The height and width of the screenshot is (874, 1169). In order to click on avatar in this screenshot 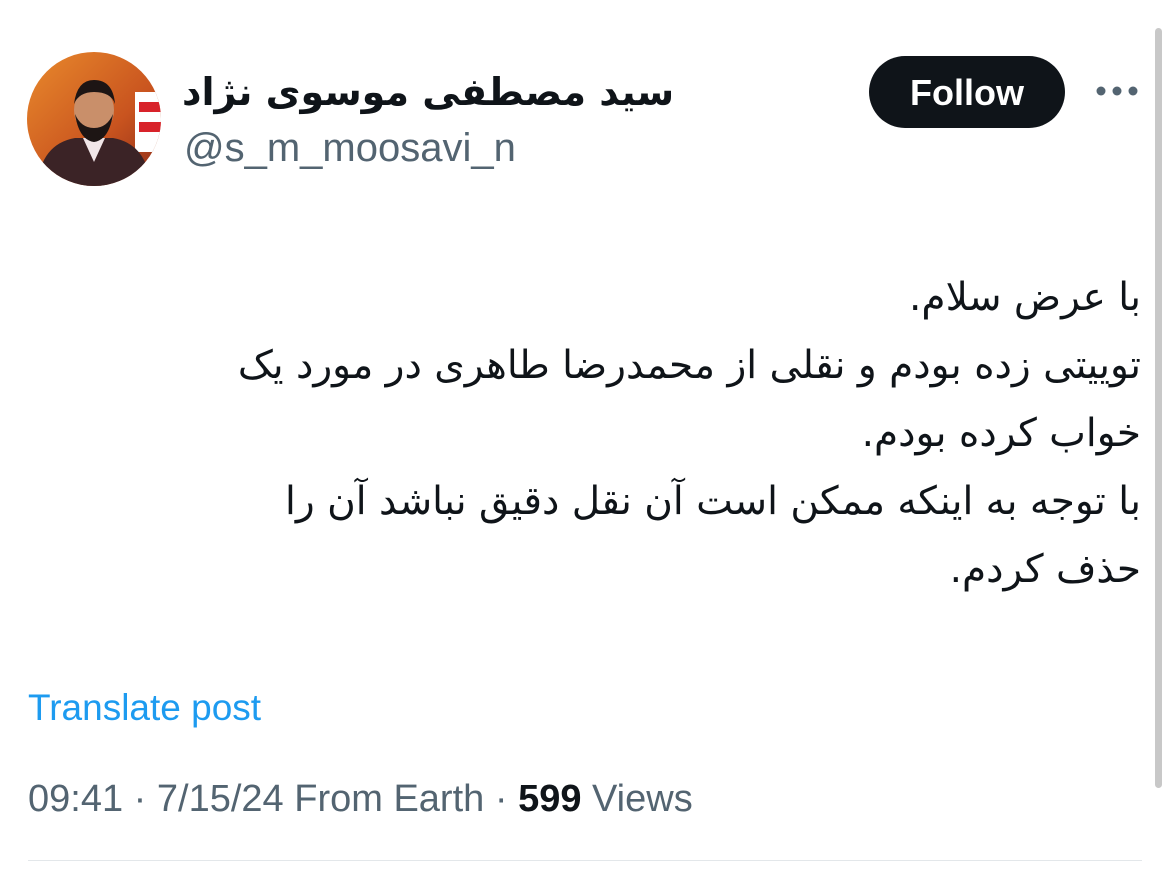, I will do `click(94, 119)`.